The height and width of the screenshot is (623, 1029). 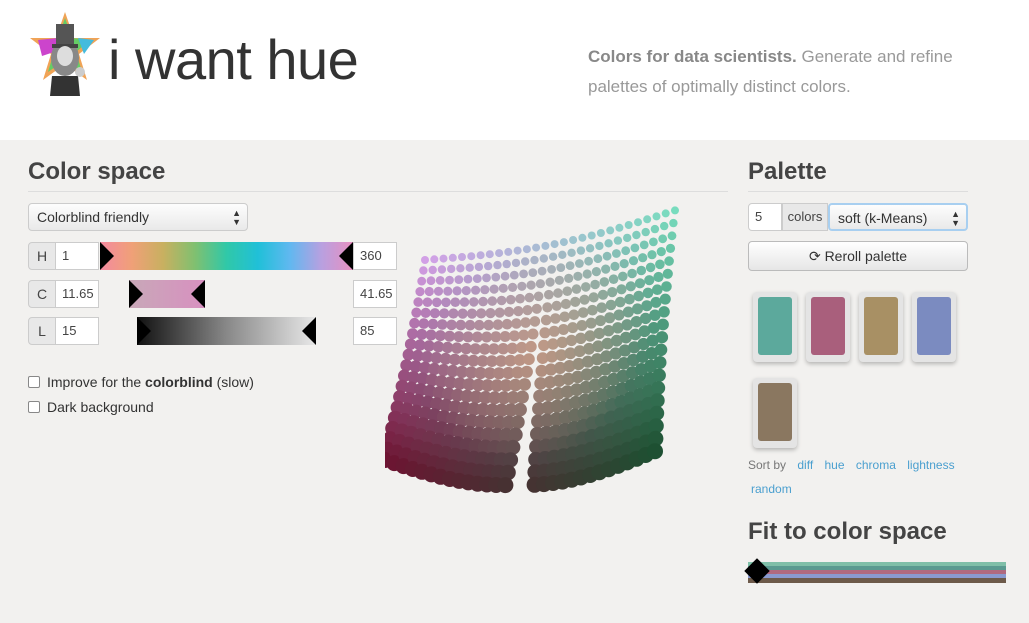 I want to click on lightness-min-input: 15, so click(x=77, y=331).